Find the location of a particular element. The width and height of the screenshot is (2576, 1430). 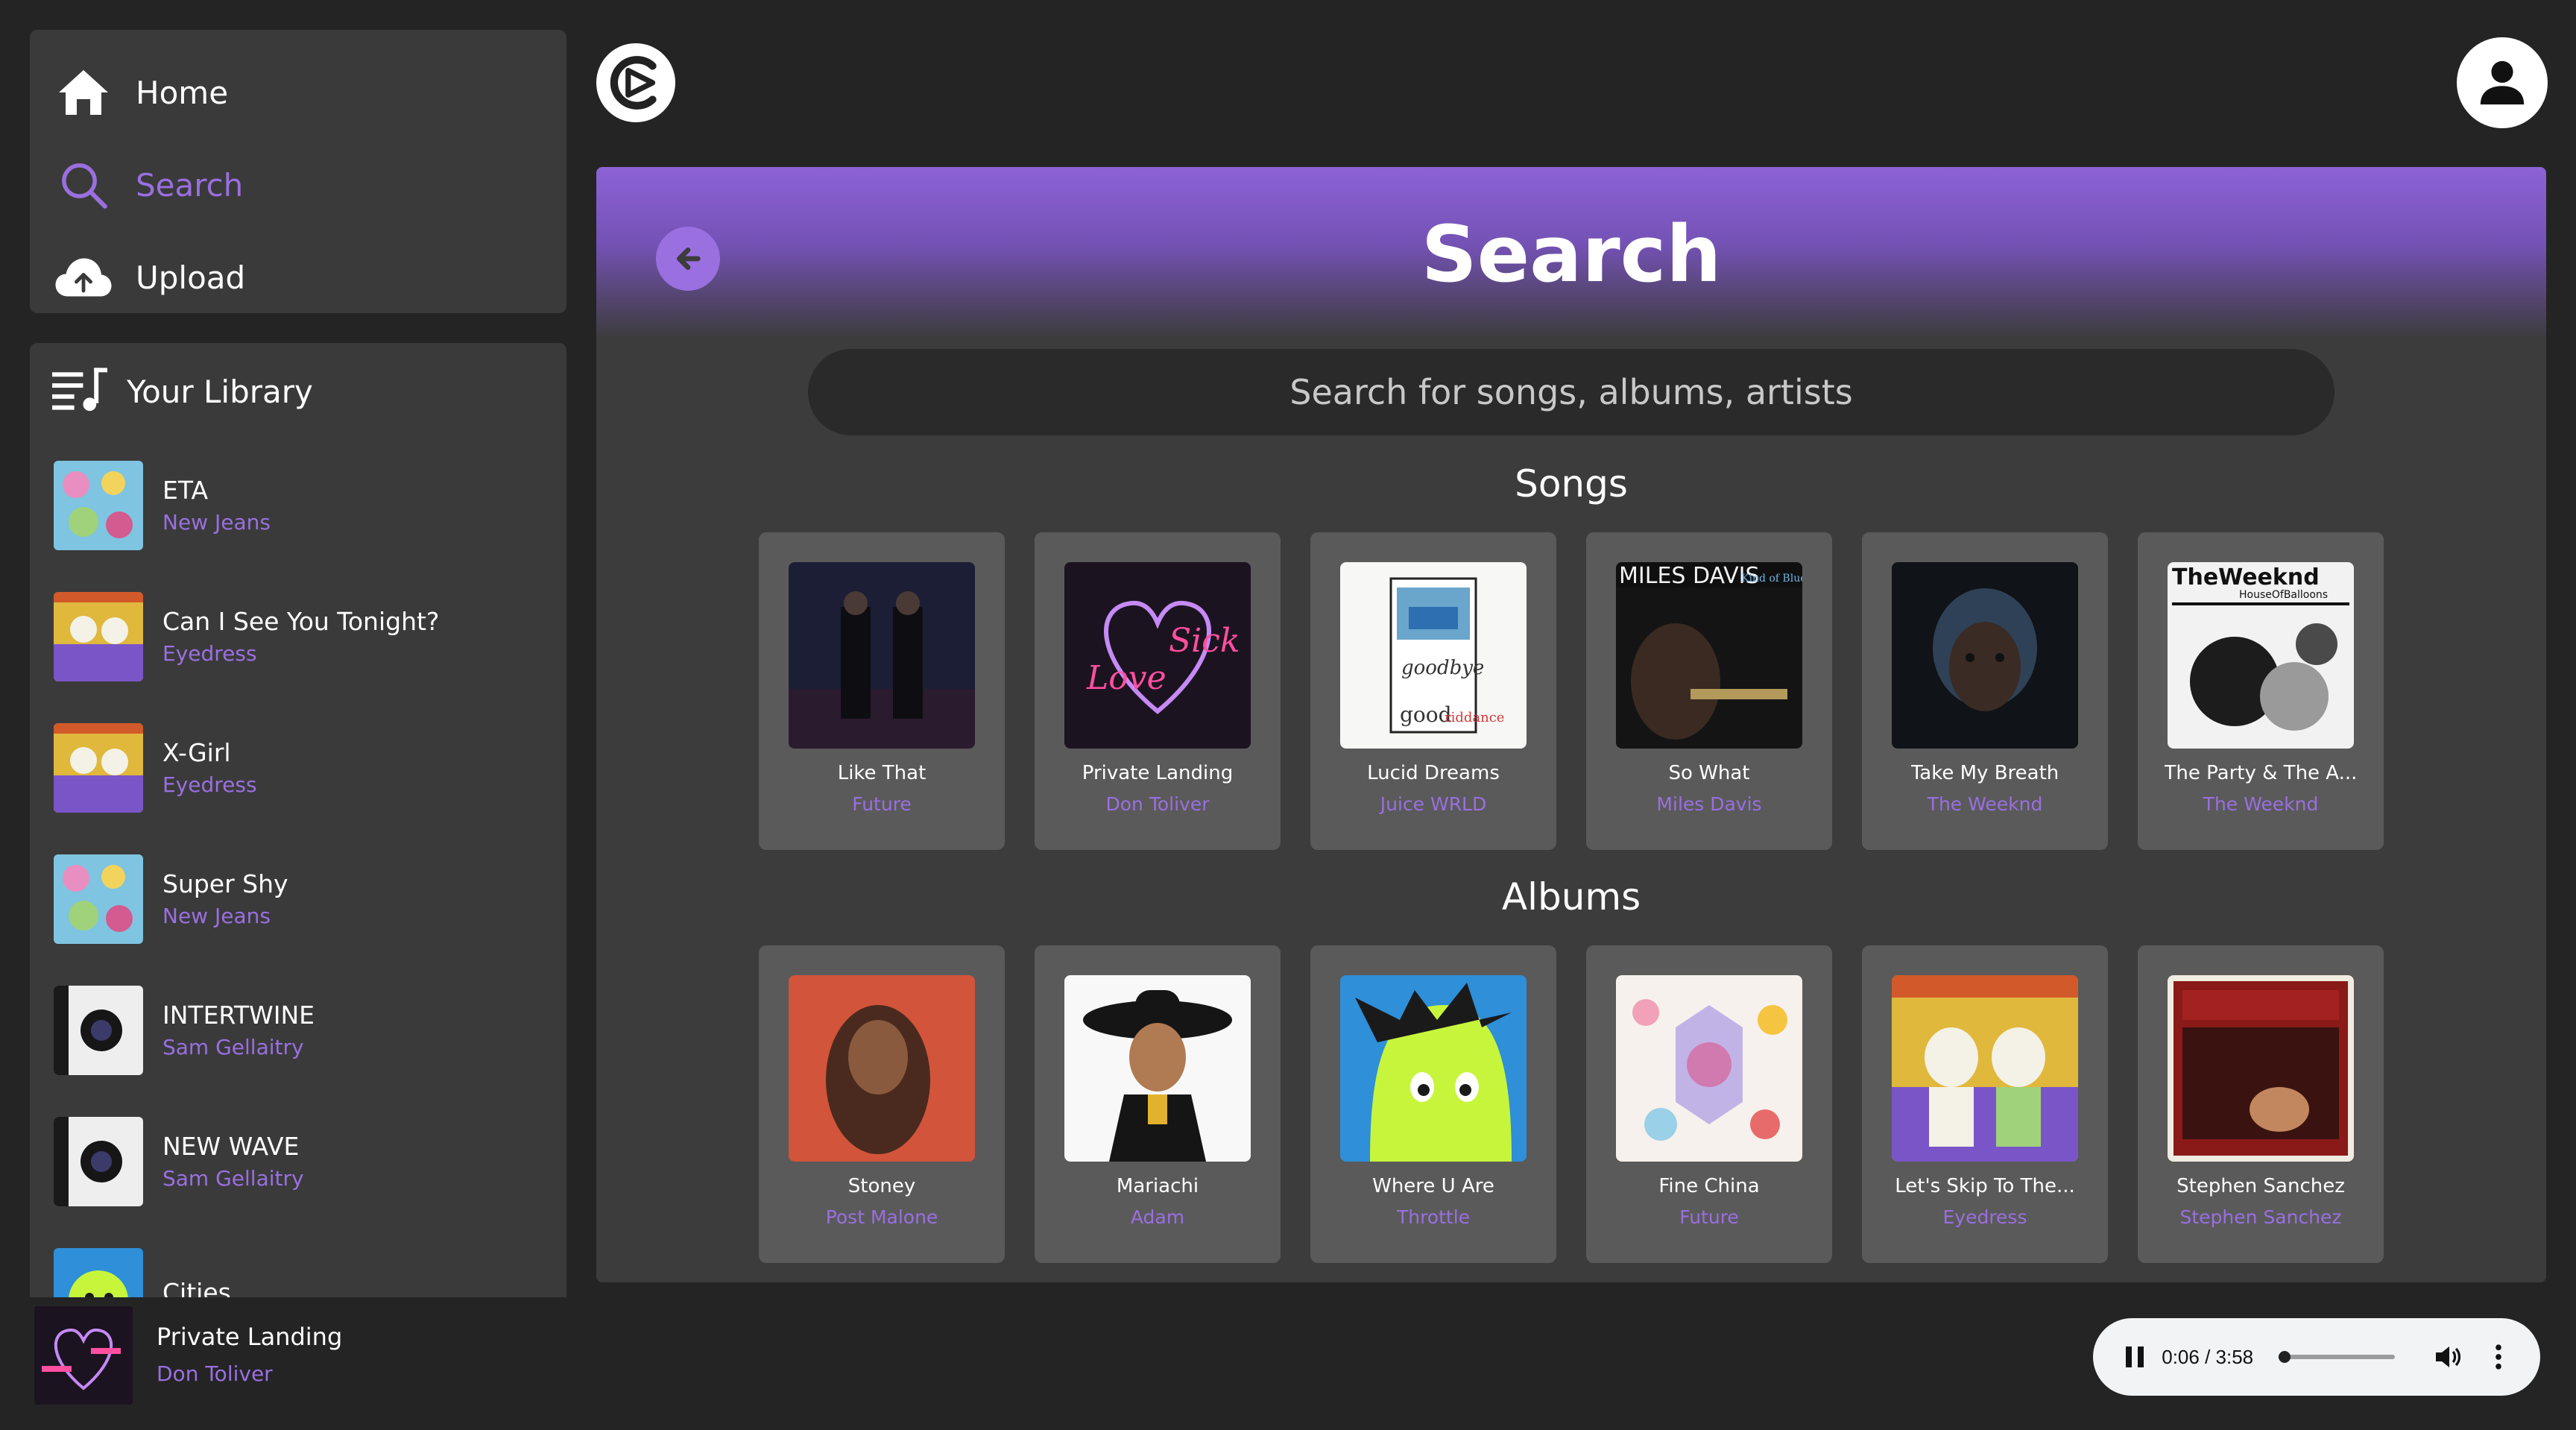

song-card: Like That Future is located at coordinates (882, 691).